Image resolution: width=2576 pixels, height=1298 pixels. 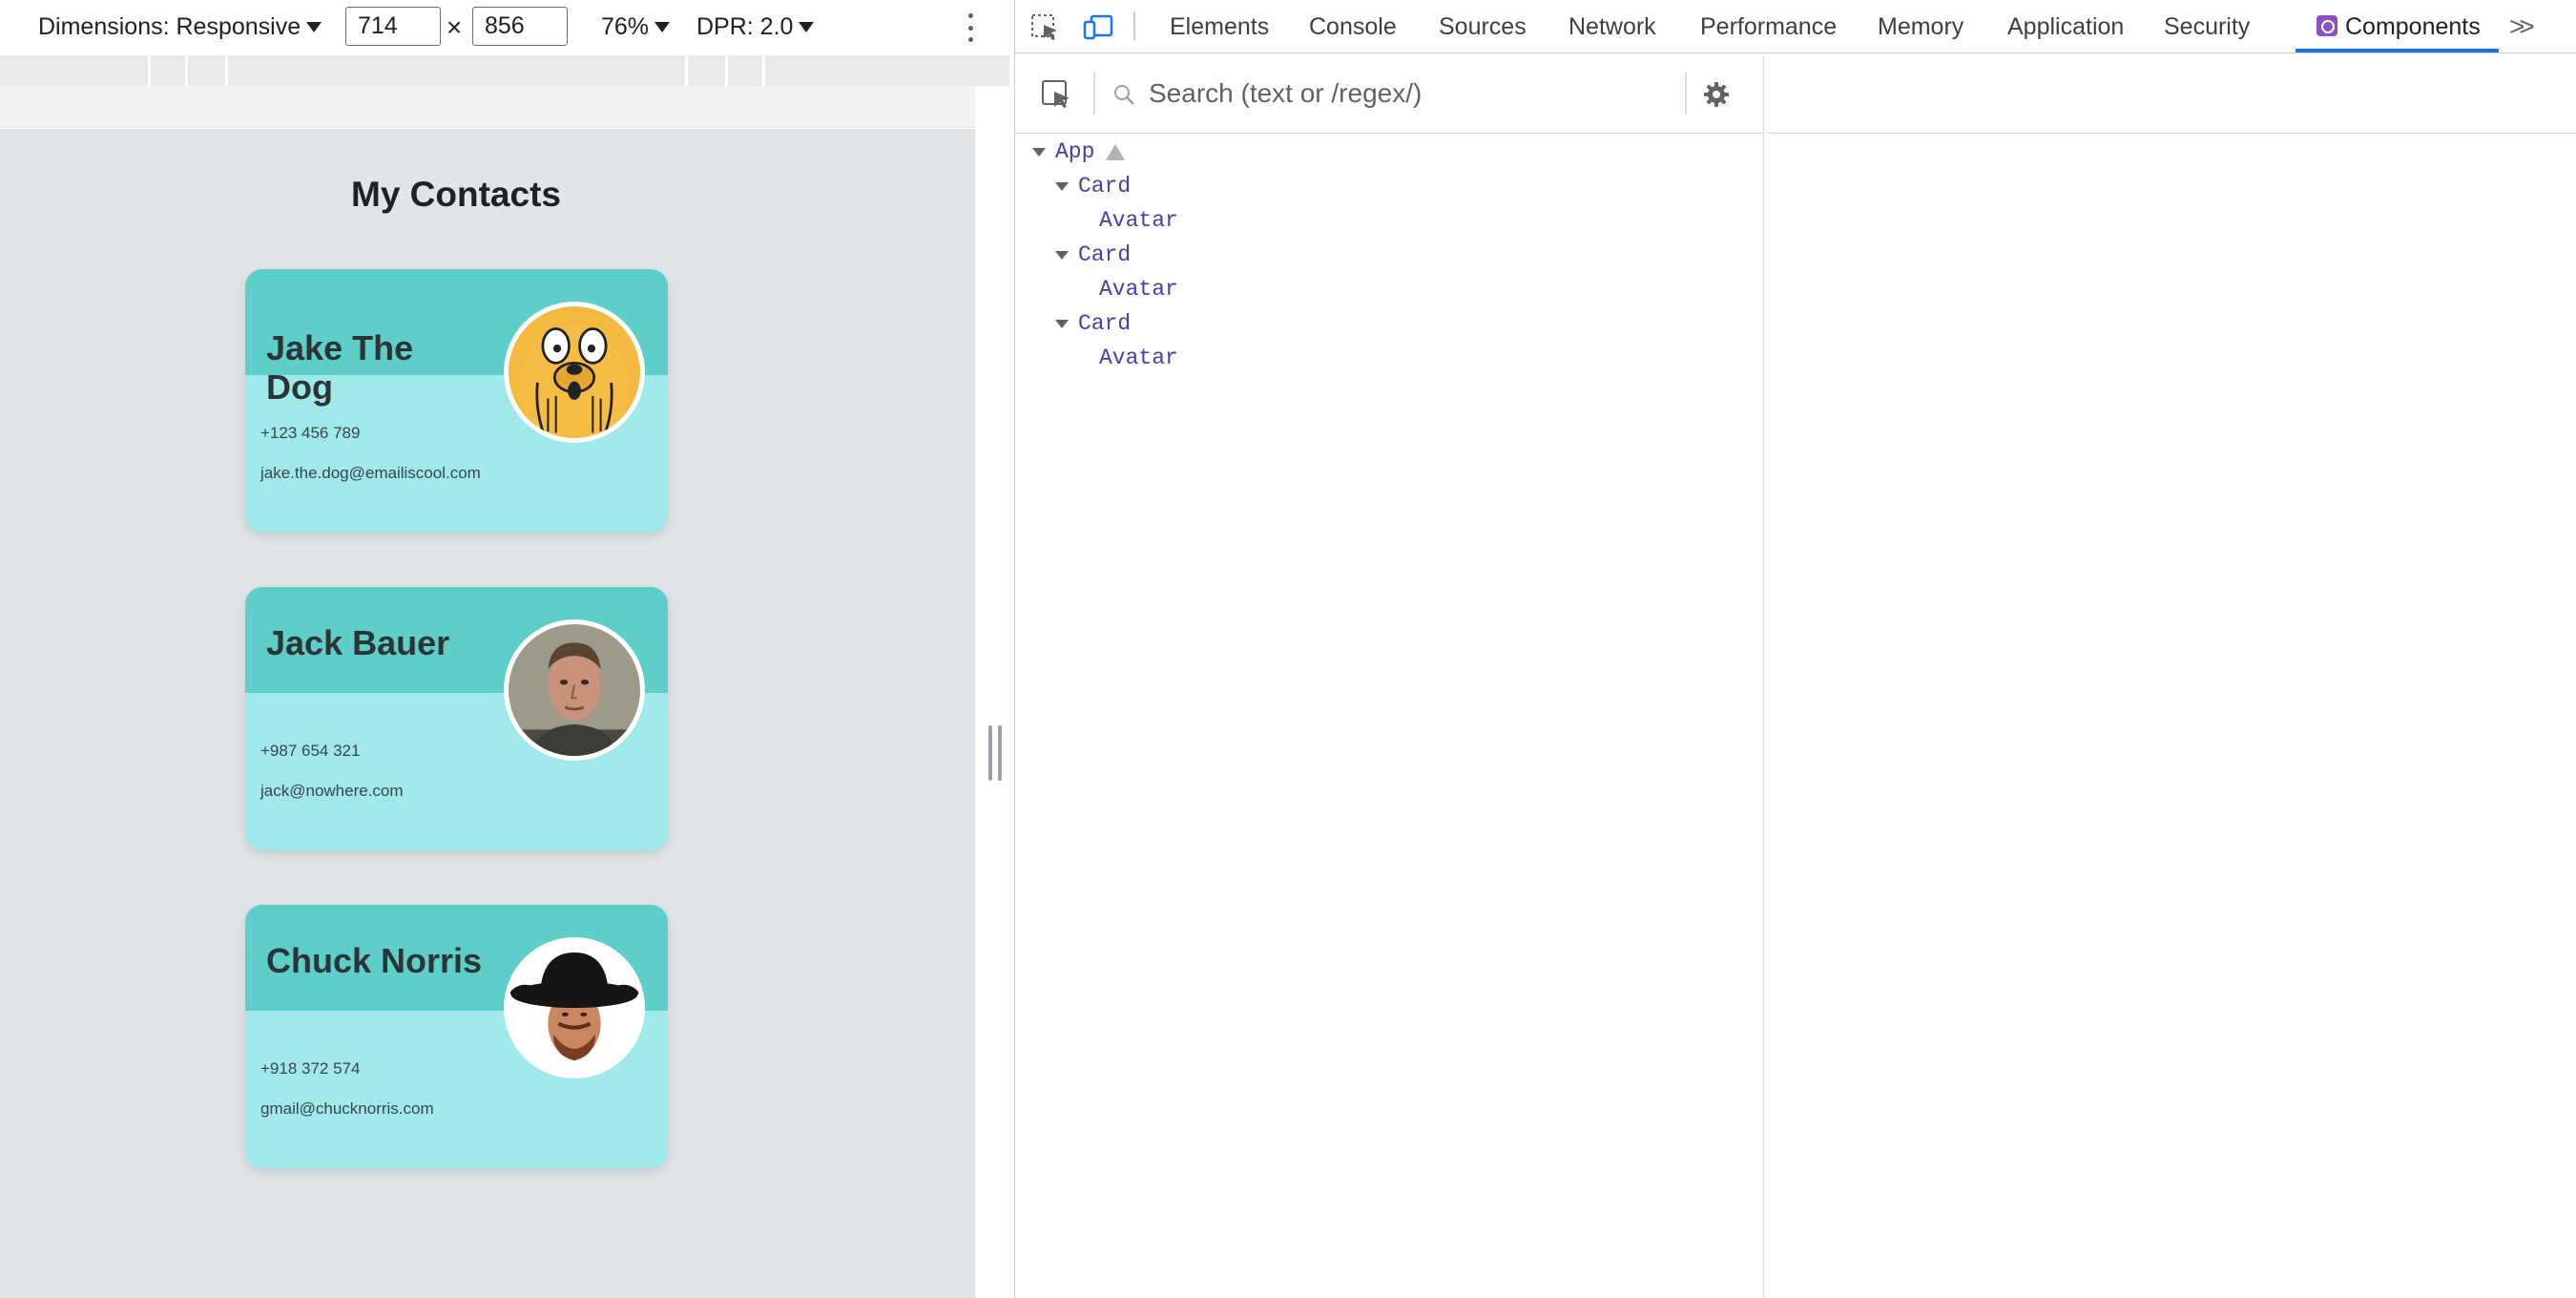 I want to click on dimensions-caret-icon, so click(x=314, y=27).